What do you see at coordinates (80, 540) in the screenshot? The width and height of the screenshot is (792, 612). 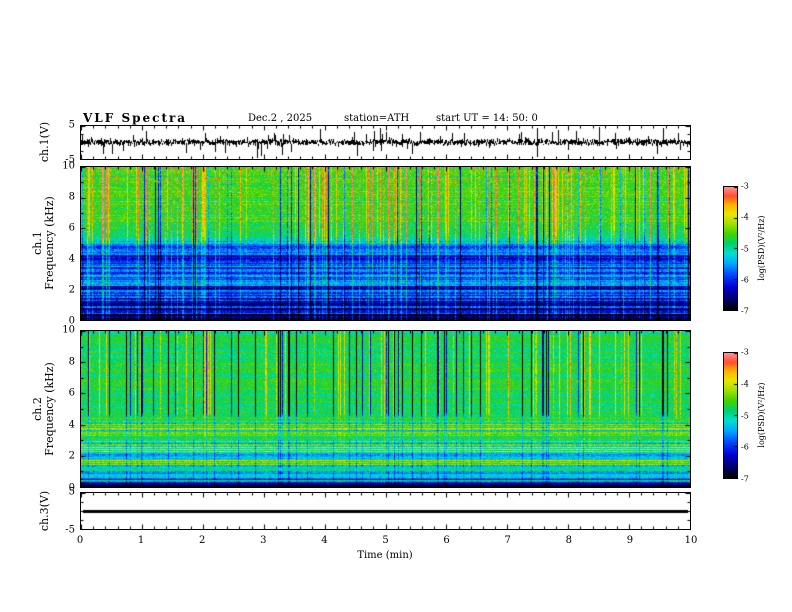 I see `x-tick-label: 0` at bounding box center [80, 540].